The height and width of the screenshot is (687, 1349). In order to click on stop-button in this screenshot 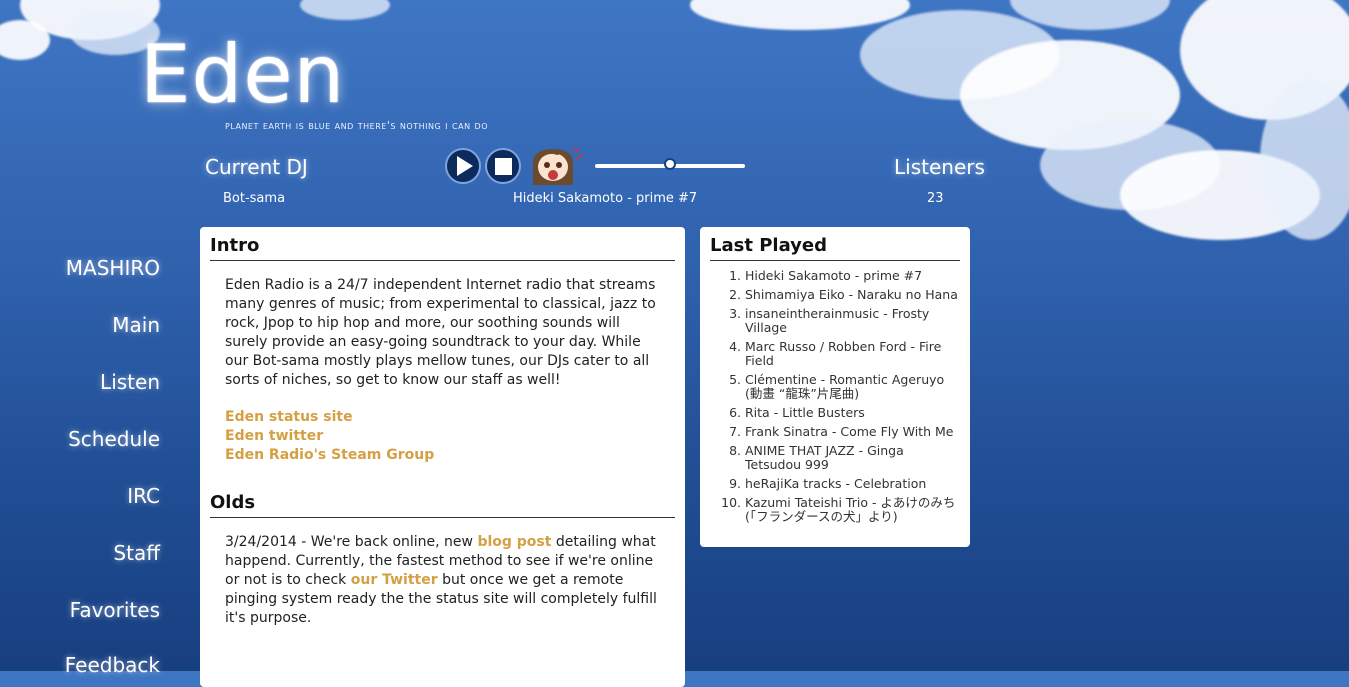, I will do `click(503, 166)`.